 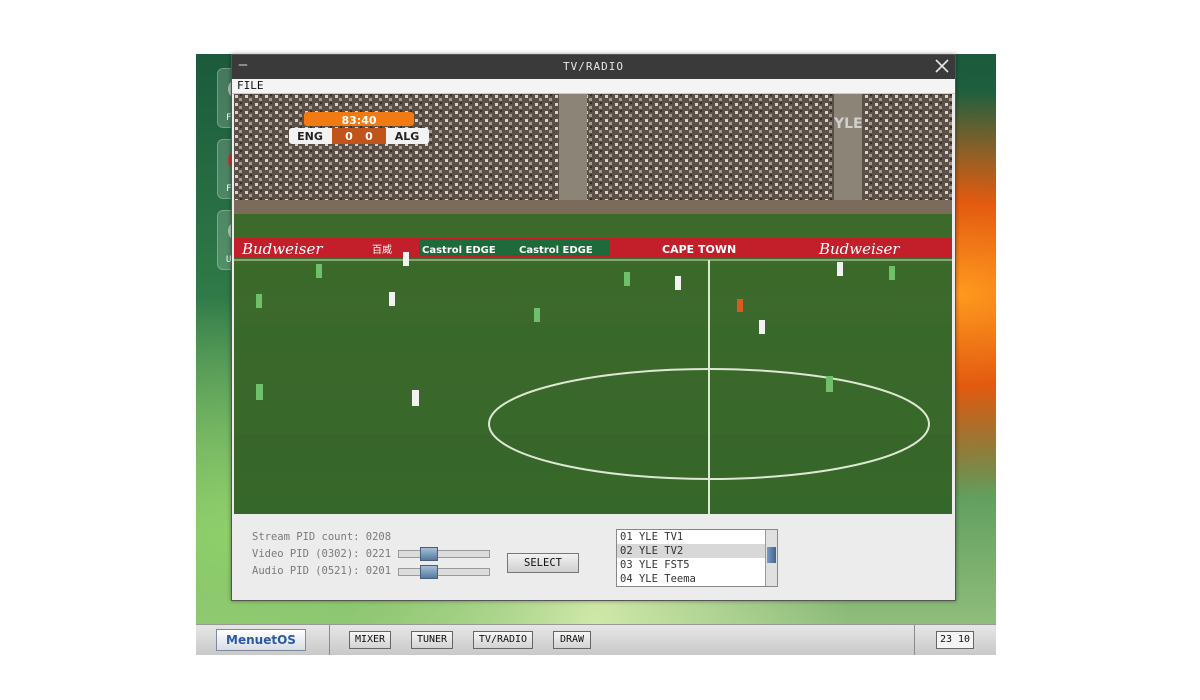 What do you see at coordinates (349, 136) in the screenshot?
I see `home-score: 0` at bounding box center [349, 136].